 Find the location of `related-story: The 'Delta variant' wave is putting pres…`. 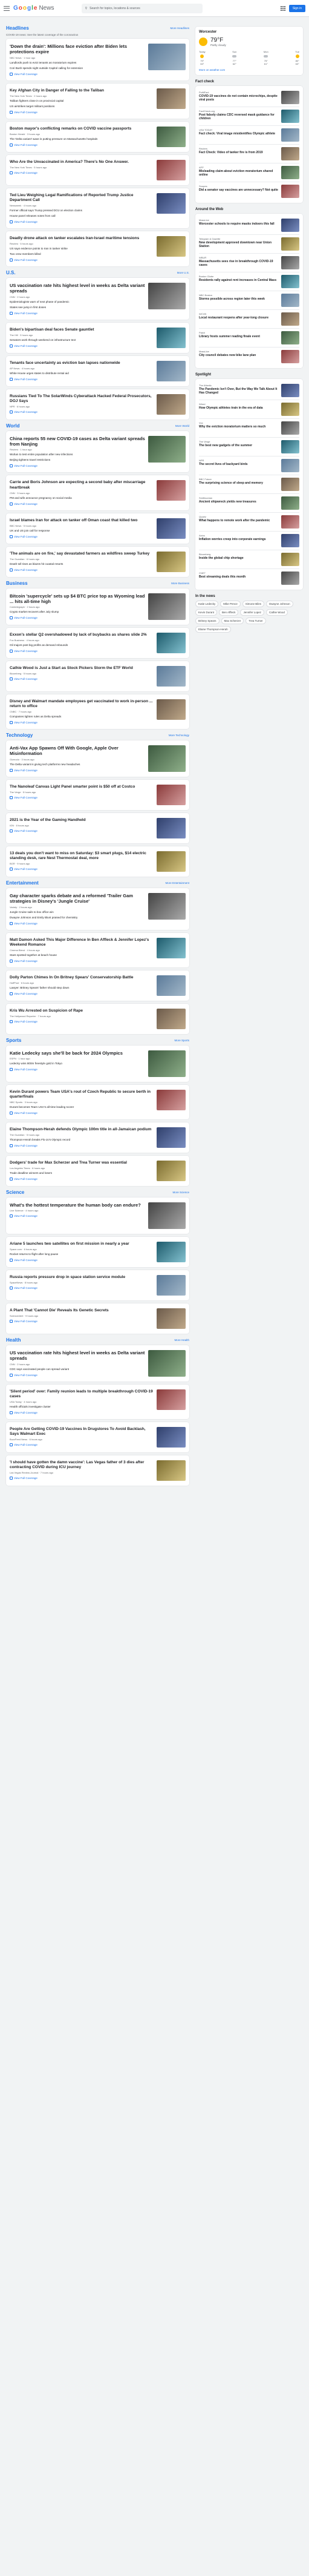

related-story: The 'Delta variant' wave is putting pres… is located at coordinates (82, 139).